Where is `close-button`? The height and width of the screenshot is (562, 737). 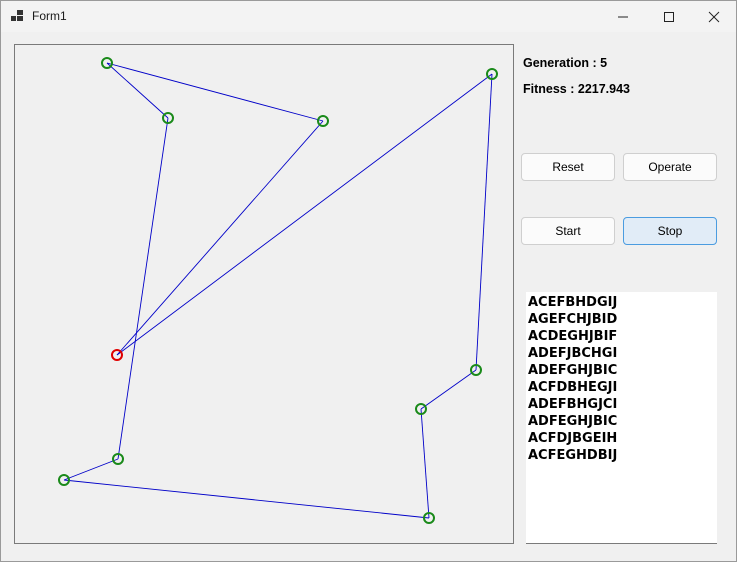 close-button is located at coordinates (714, 16).